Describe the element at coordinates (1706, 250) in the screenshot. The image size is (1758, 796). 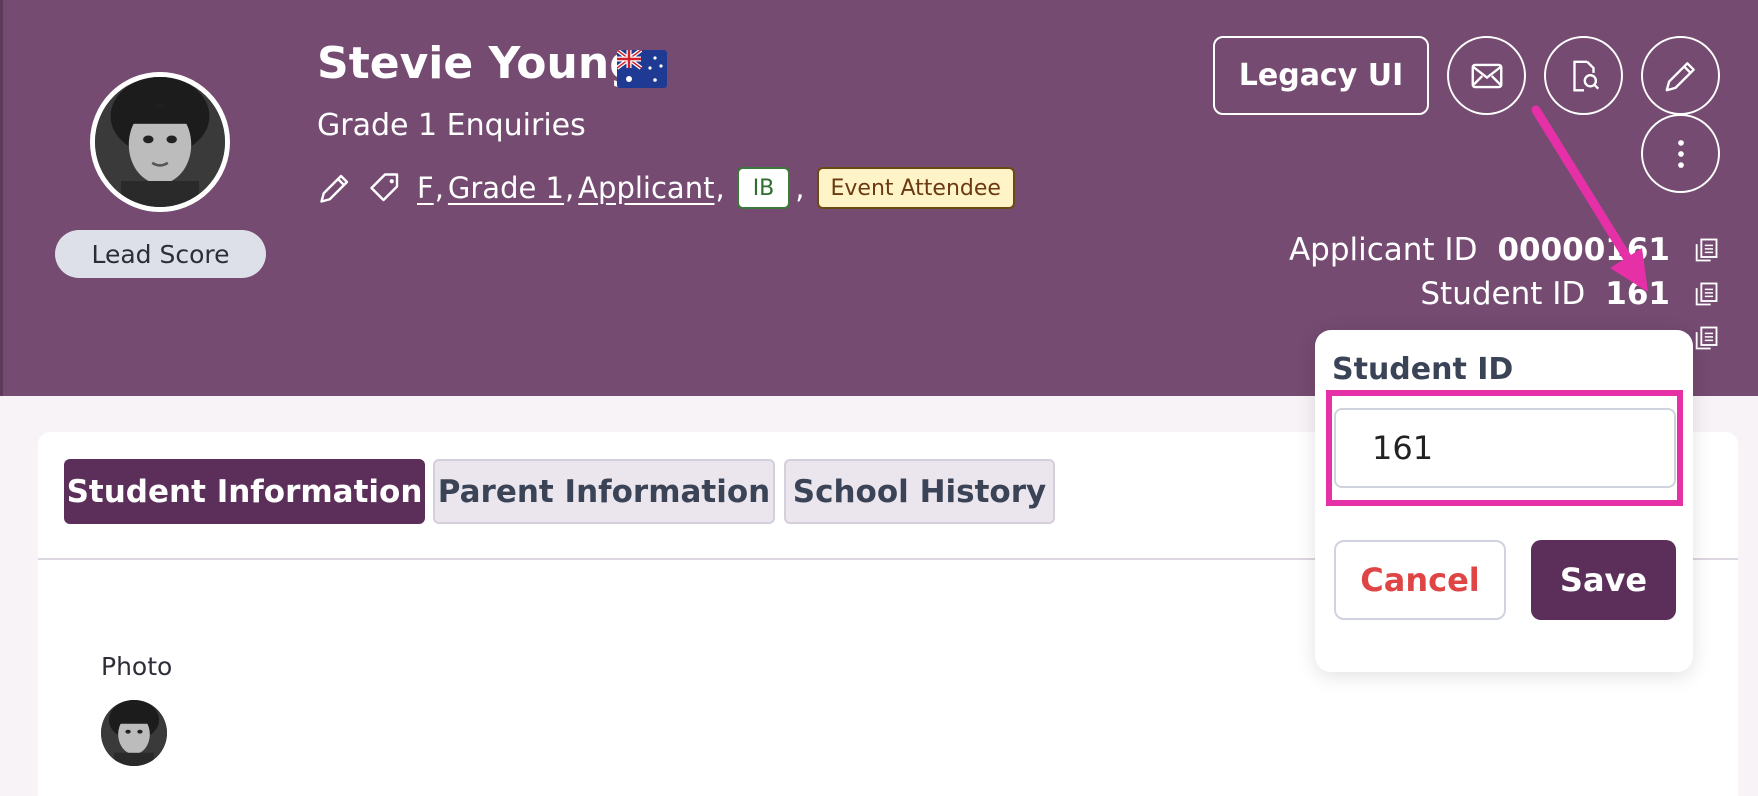
I see `copy-applicant-id-icon` at that location.